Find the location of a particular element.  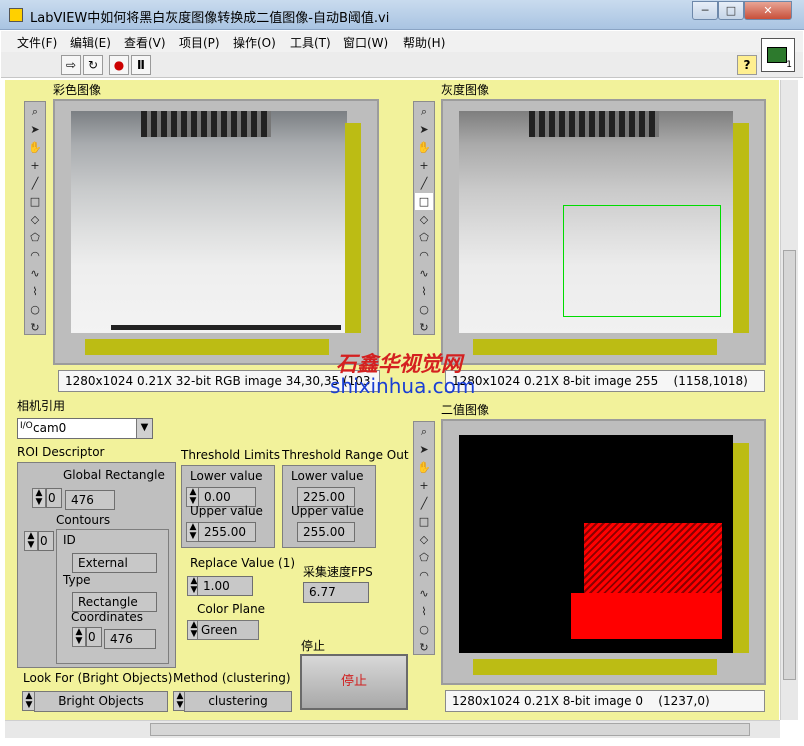

gray-image-vertical-scrollbar is located at coordinates (741, 228).